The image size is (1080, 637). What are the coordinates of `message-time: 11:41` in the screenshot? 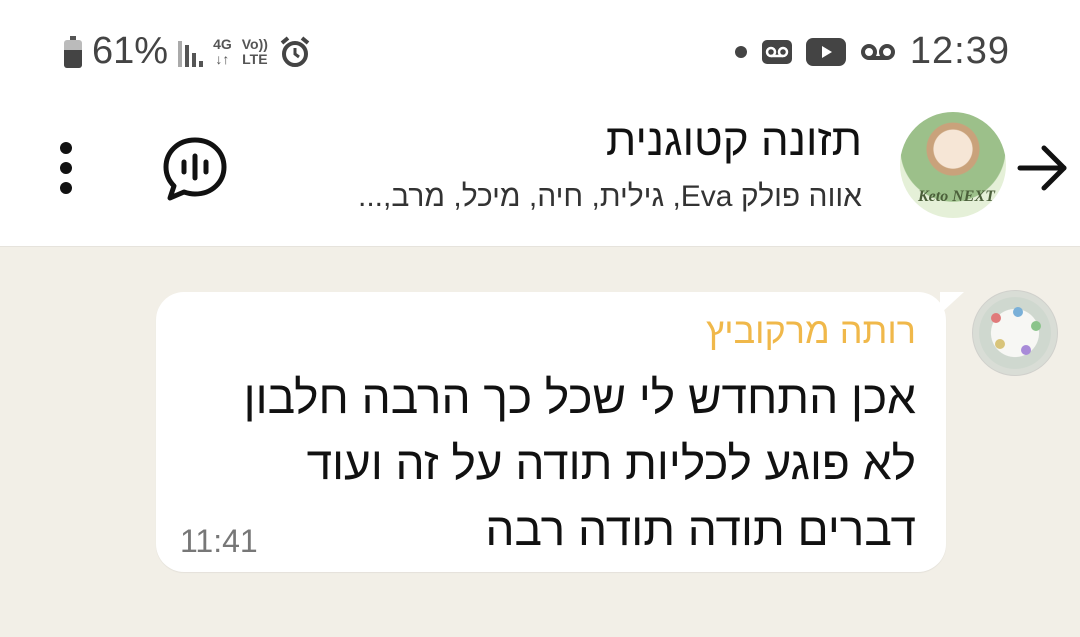 It's located at (219, 541).